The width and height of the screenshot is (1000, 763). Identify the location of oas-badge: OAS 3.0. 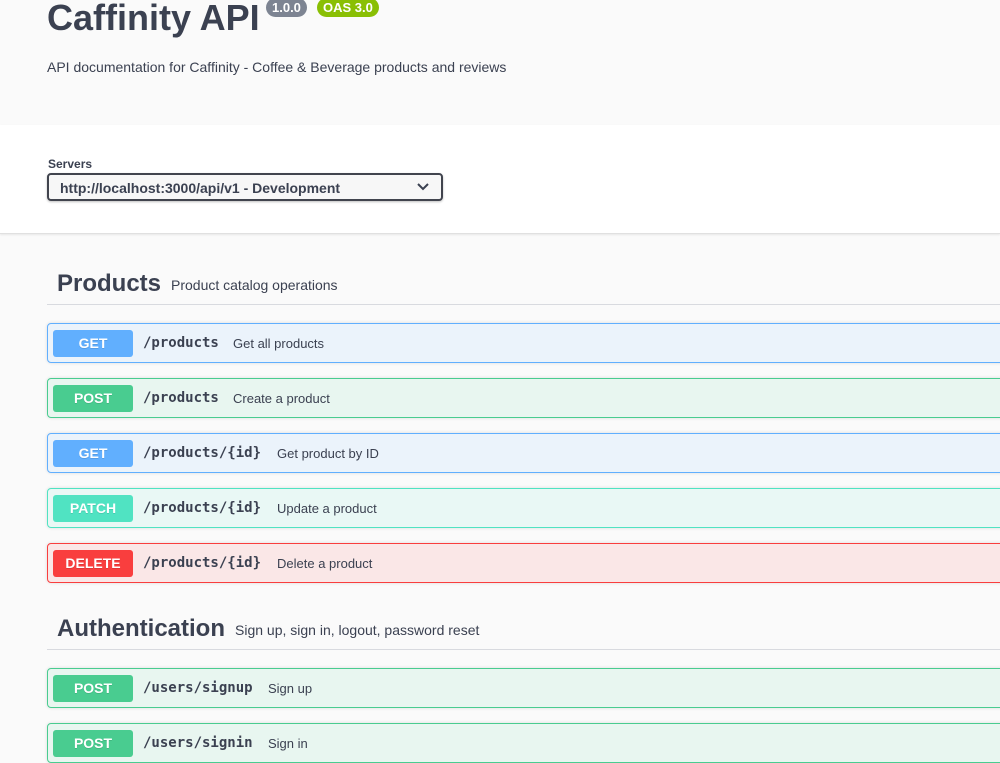
(348, 8).